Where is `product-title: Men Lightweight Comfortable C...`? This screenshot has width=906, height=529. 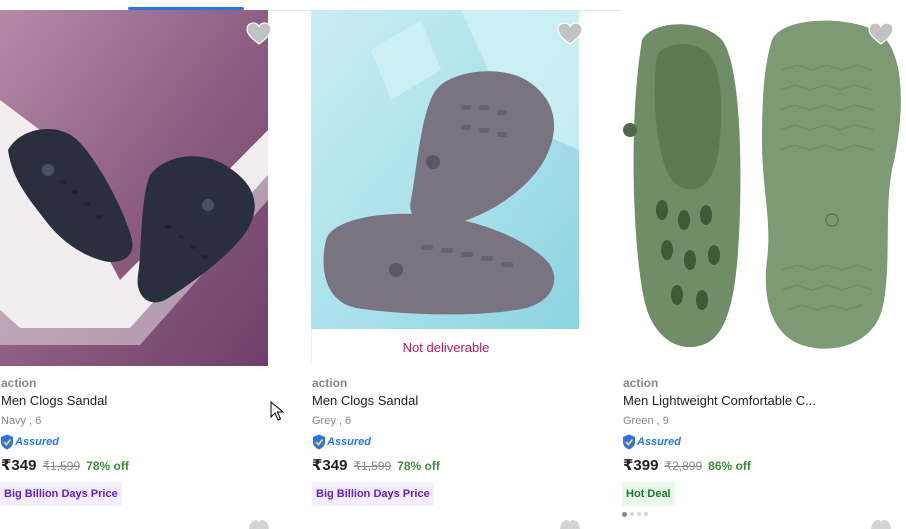 product-title: Men Lightweight Comfortable C... is located at coordinates (764, 400).